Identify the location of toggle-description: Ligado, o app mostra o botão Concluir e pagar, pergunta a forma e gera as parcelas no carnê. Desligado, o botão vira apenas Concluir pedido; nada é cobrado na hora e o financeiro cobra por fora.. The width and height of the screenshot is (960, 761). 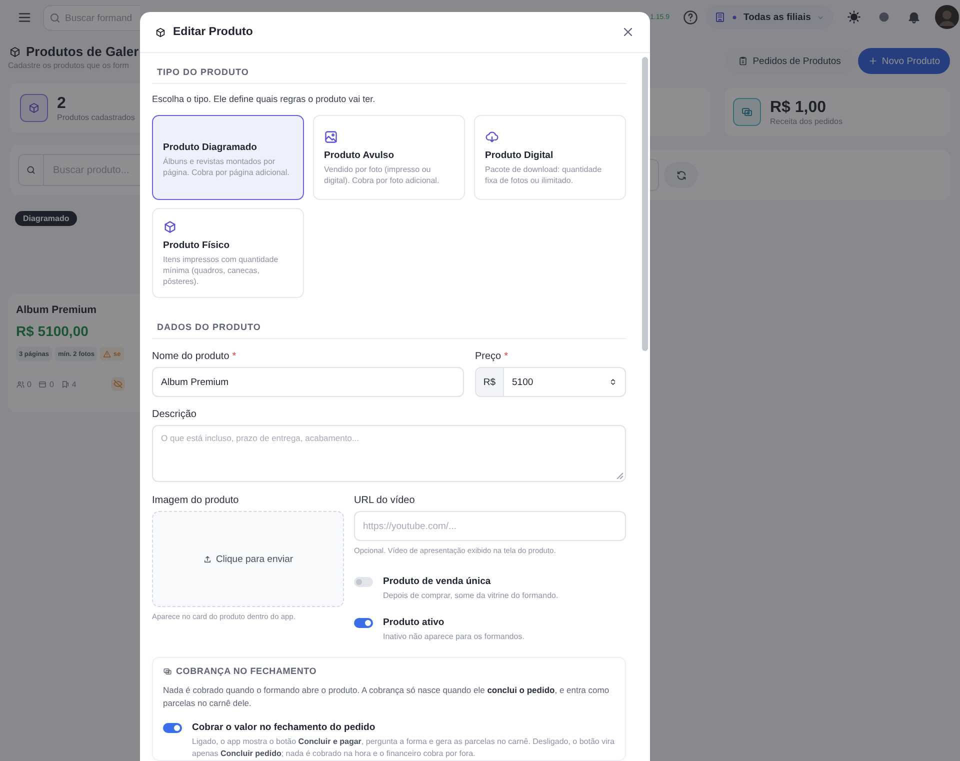
(403, 748).